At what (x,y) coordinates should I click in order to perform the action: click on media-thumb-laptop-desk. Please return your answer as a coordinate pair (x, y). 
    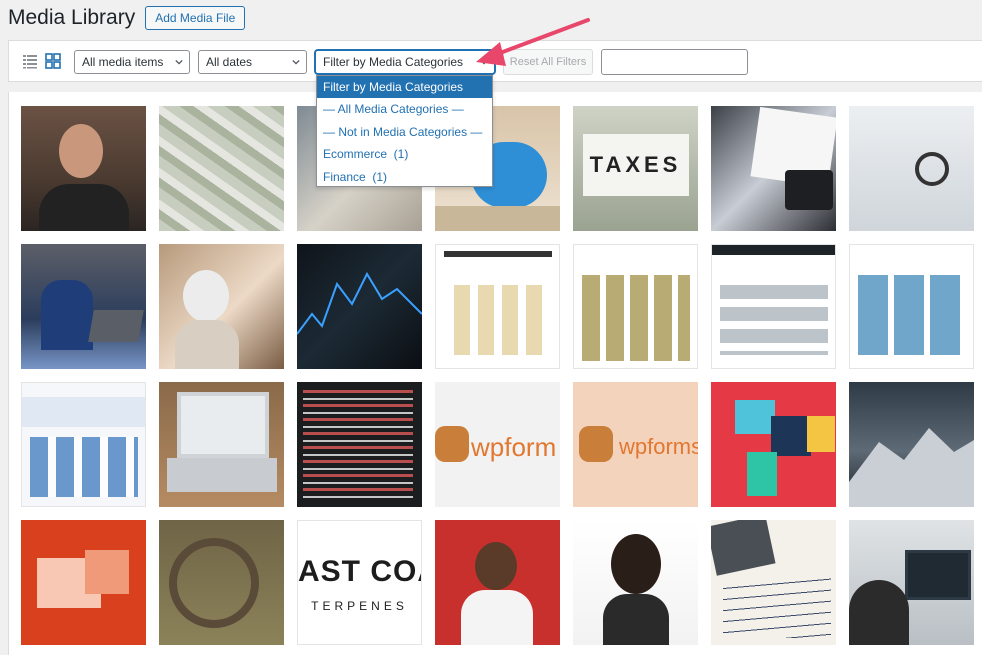
    Looking at the image, I should click on (221, 444).